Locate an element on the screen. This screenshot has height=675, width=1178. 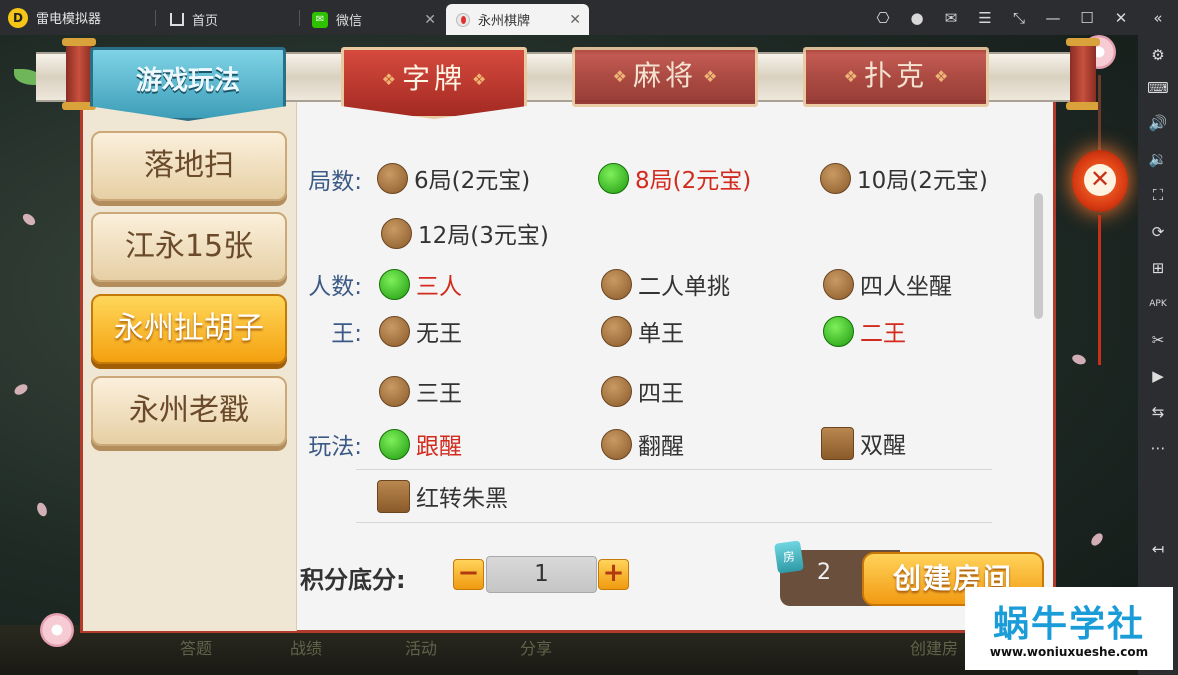
category-tab-zipai: ❖ 字牌 ❖ is located at coordinates (434, 83).